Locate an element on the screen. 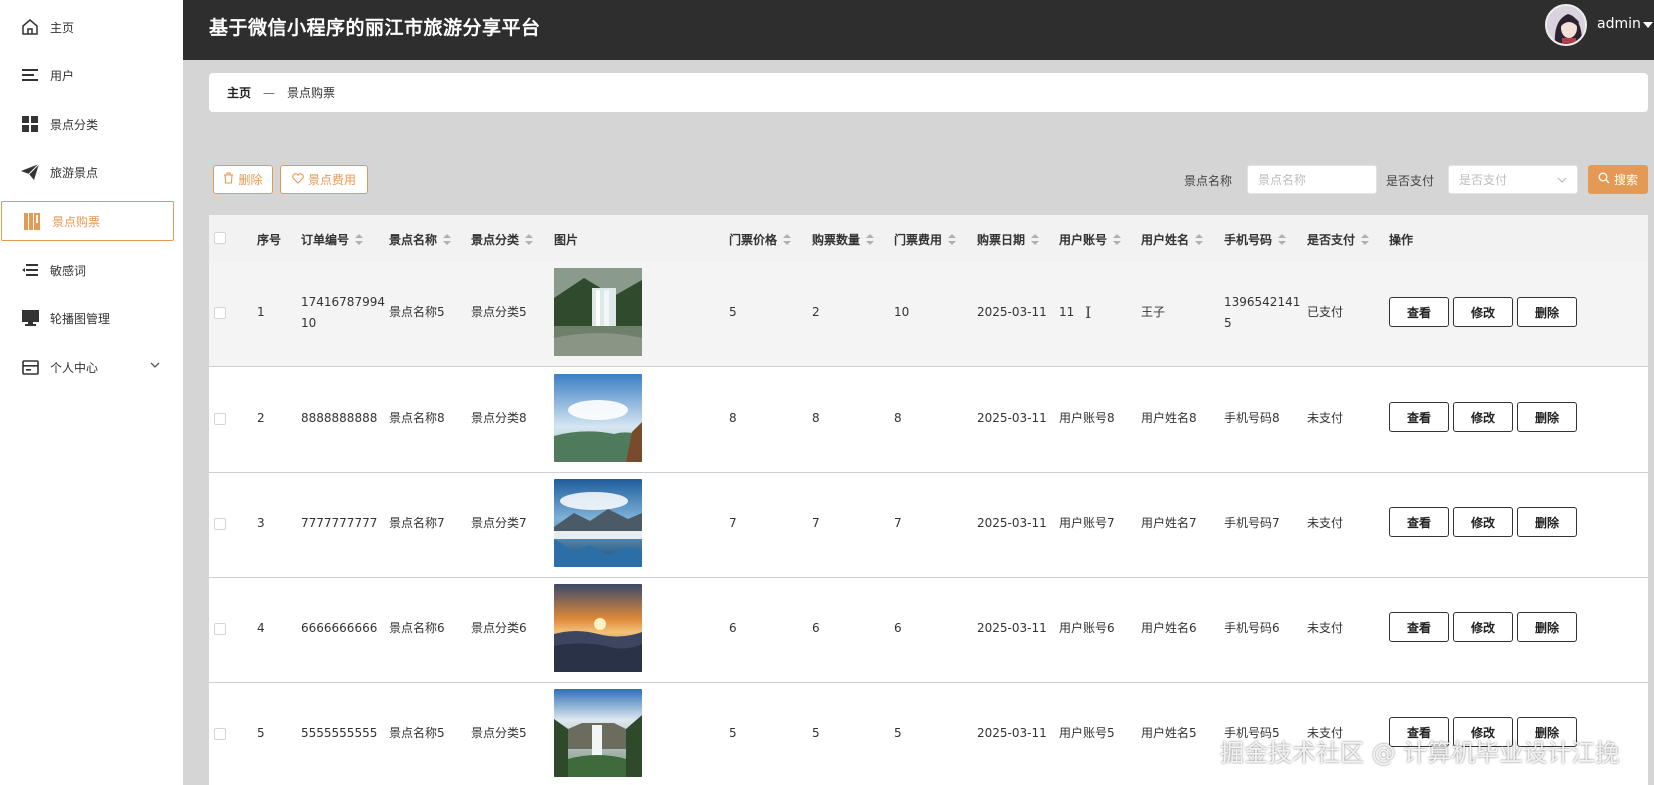 The width and height of the screenshot is (1654, 785). column-header-sortable: 门票费用 is located at coordinates (925, 239).